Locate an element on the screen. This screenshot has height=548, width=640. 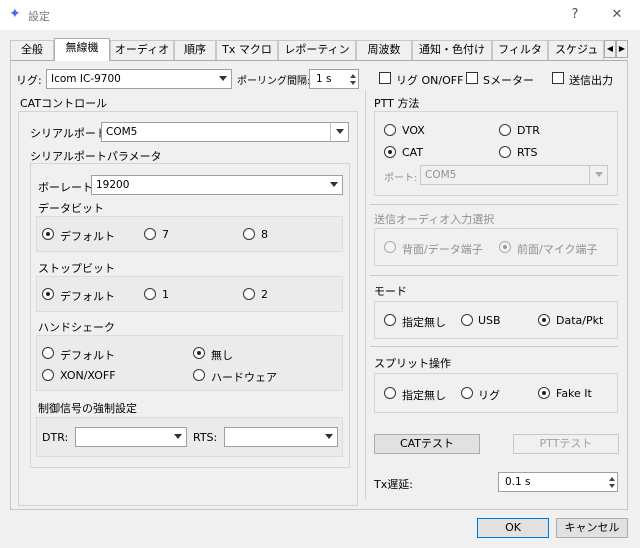
serial-port-label: シリアルポート: is located at coordinates (70, 133).